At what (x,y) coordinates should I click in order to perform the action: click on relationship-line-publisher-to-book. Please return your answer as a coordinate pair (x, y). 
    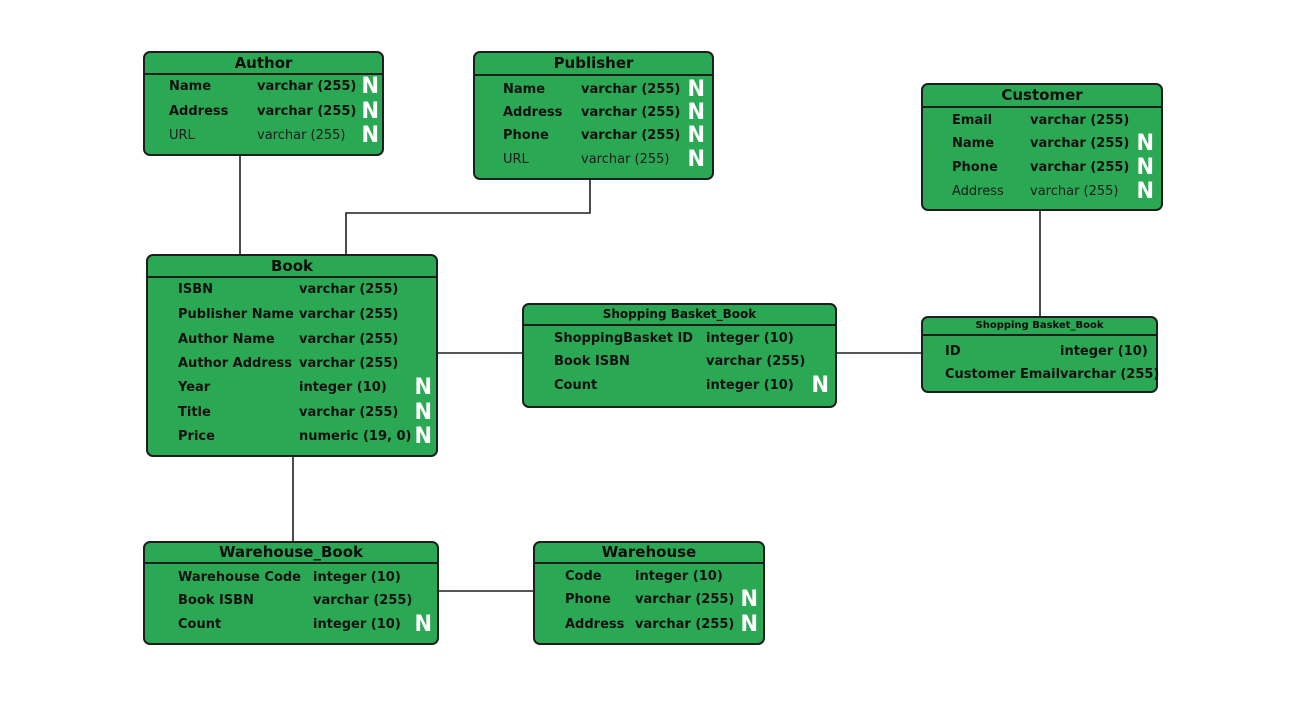
    Looking at the image, I should click on (468, 217).